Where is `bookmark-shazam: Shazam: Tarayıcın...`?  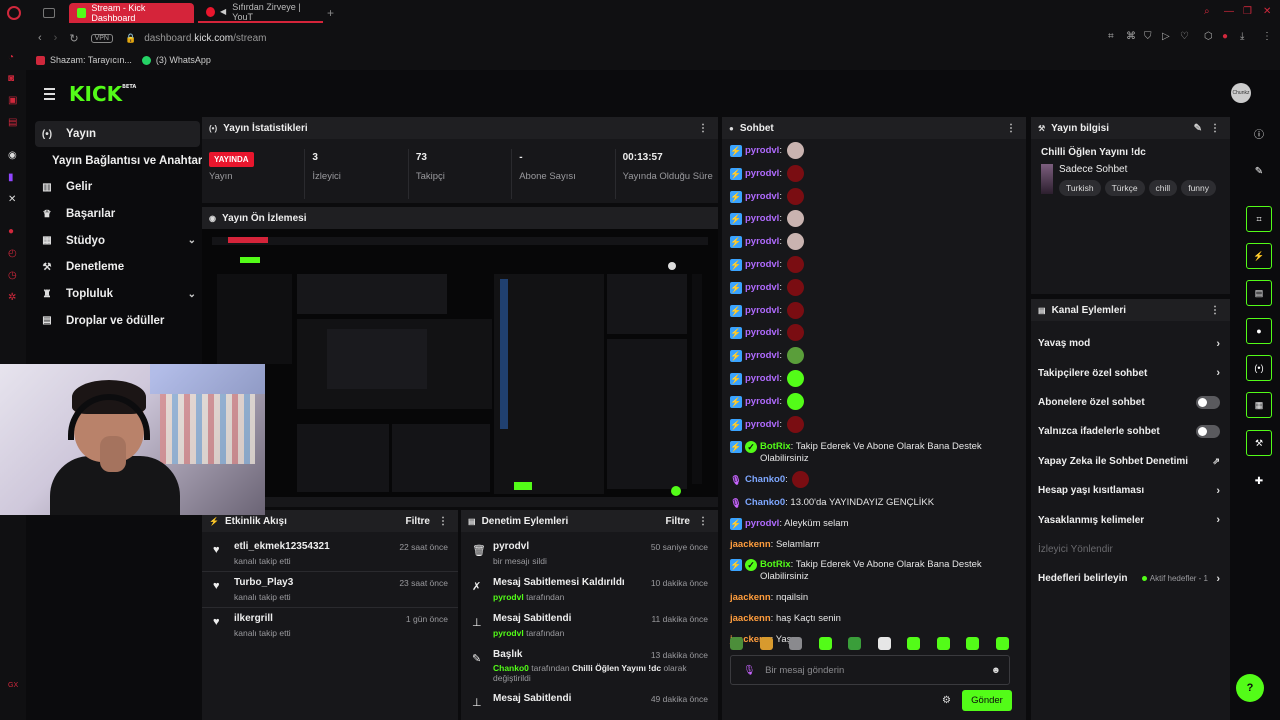 bookmark-shazam: Shazam: Tarayıcın... is located at coordinates (84, 60).